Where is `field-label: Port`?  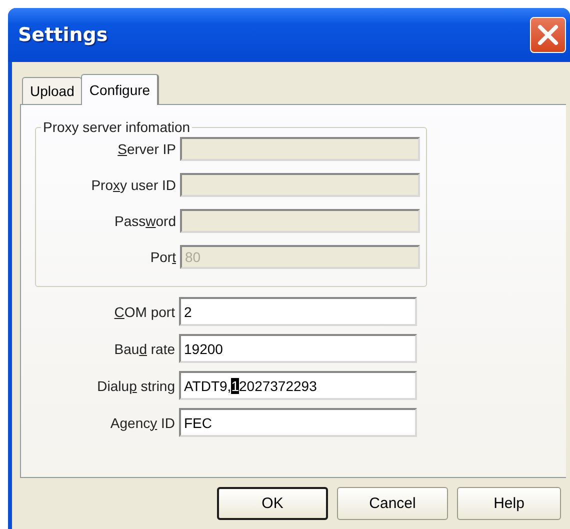 field-label: Port is located at coordinates (162, 257).